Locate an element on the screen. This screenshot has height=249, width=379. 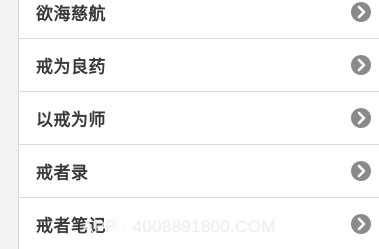
list-item-label: 以戒为师 is located at coordinates (71, 120).